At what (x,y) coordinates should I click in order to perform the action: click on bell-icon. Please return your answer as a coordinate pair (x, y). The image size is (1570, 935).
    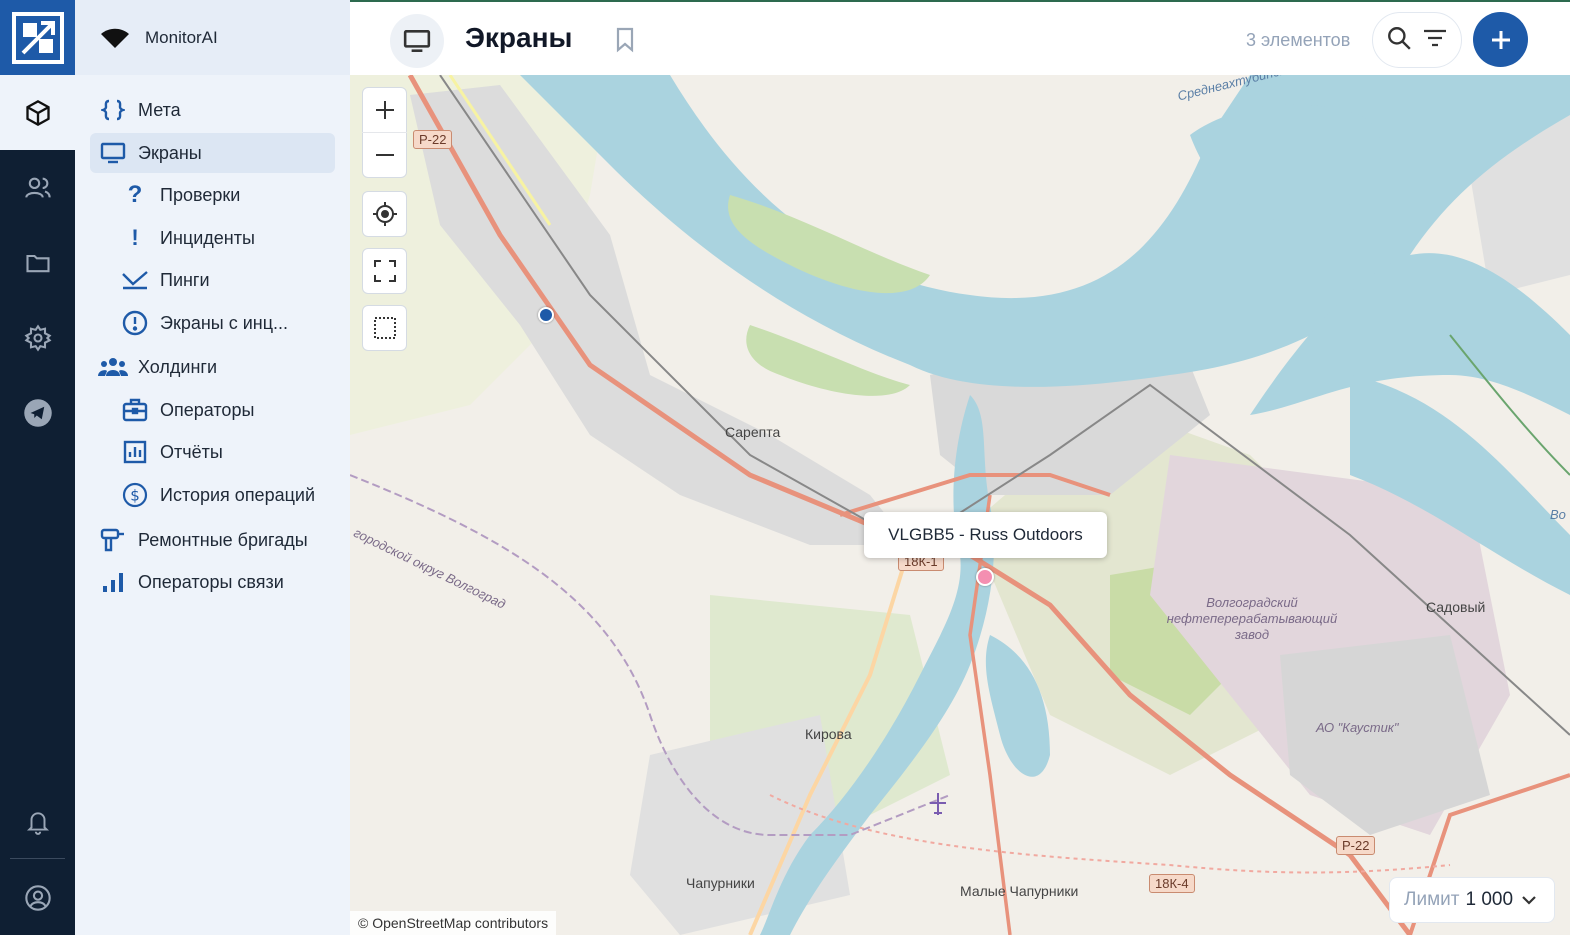
    Looking at the image, I should click on (37, 821).